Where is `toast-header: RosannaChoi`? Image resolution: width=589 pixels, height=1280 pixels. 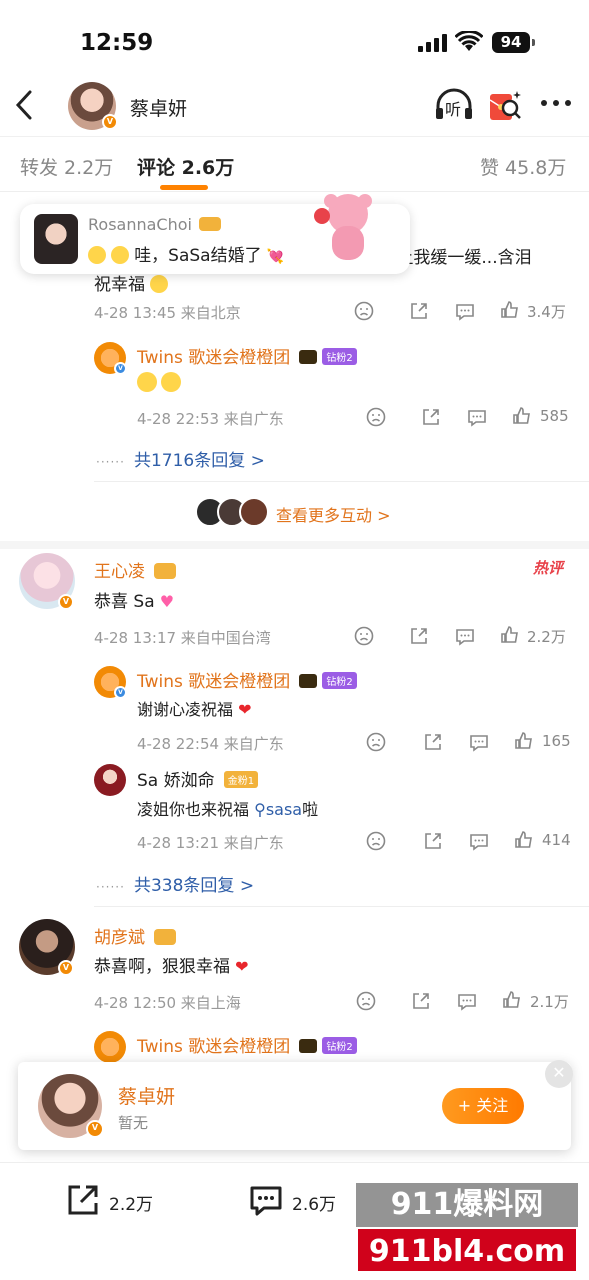 toast-header: RosannaChoi is located at coordinates (155, 224).